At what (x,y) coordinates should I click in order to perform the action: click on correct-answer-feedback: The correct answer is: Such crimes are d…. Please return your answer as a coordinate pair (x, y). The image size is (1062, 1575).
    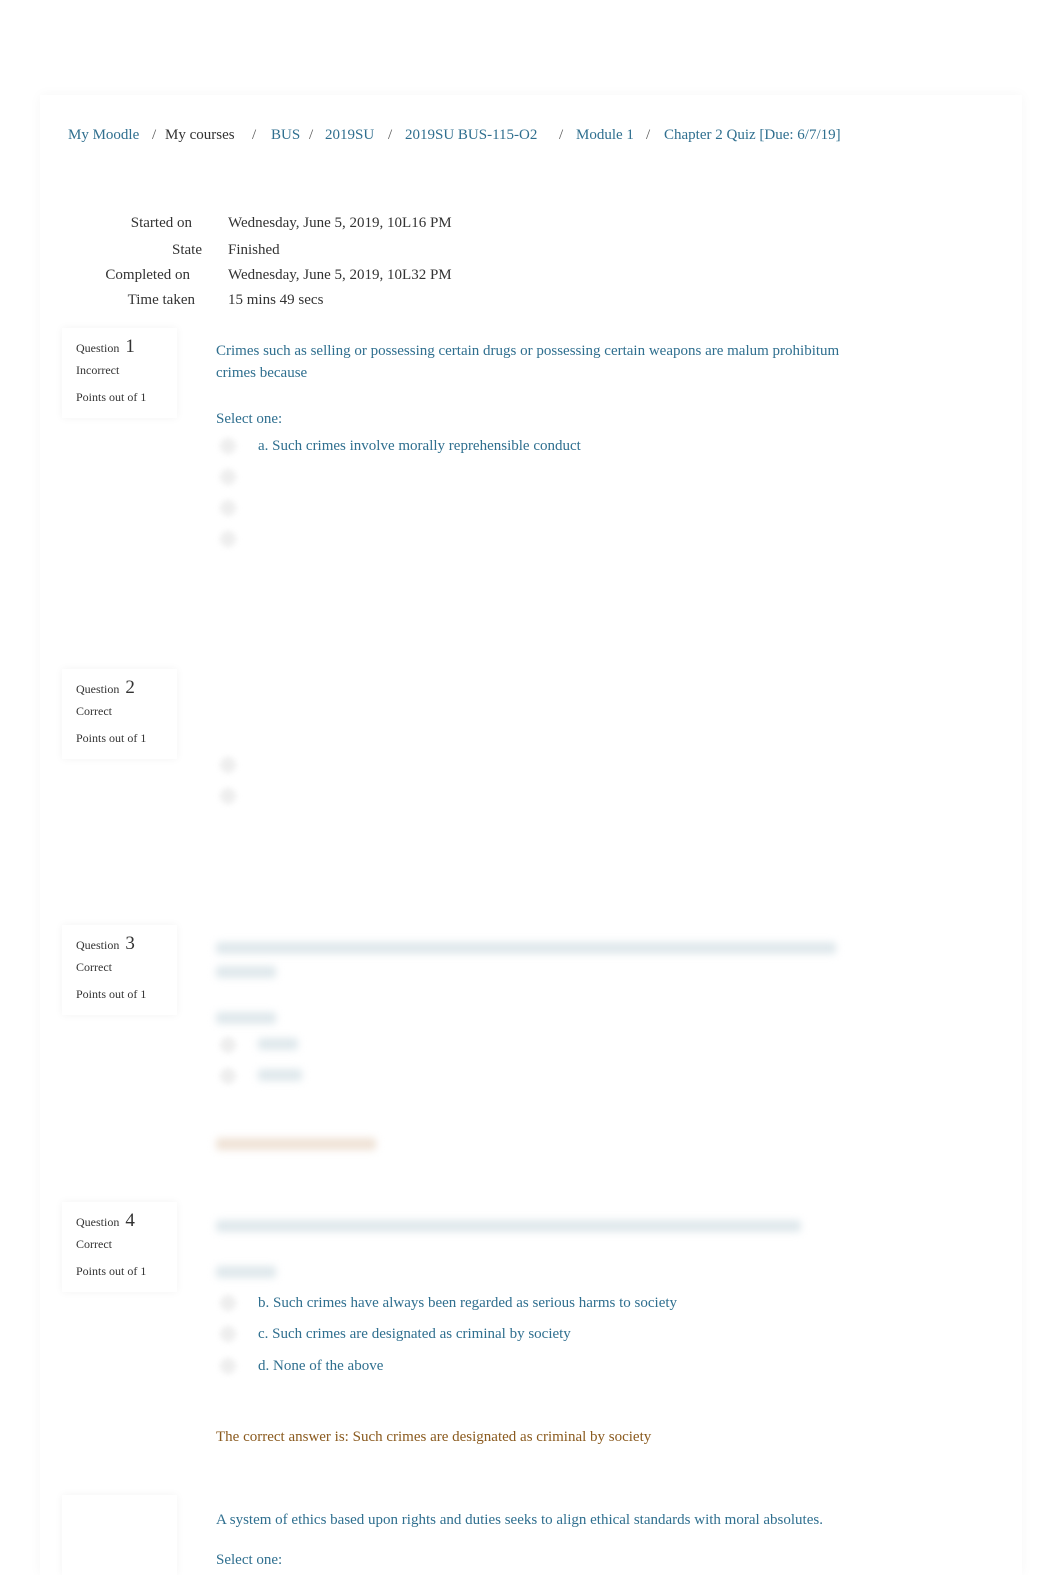
    Looking at the image, I should click on (434, 1437).